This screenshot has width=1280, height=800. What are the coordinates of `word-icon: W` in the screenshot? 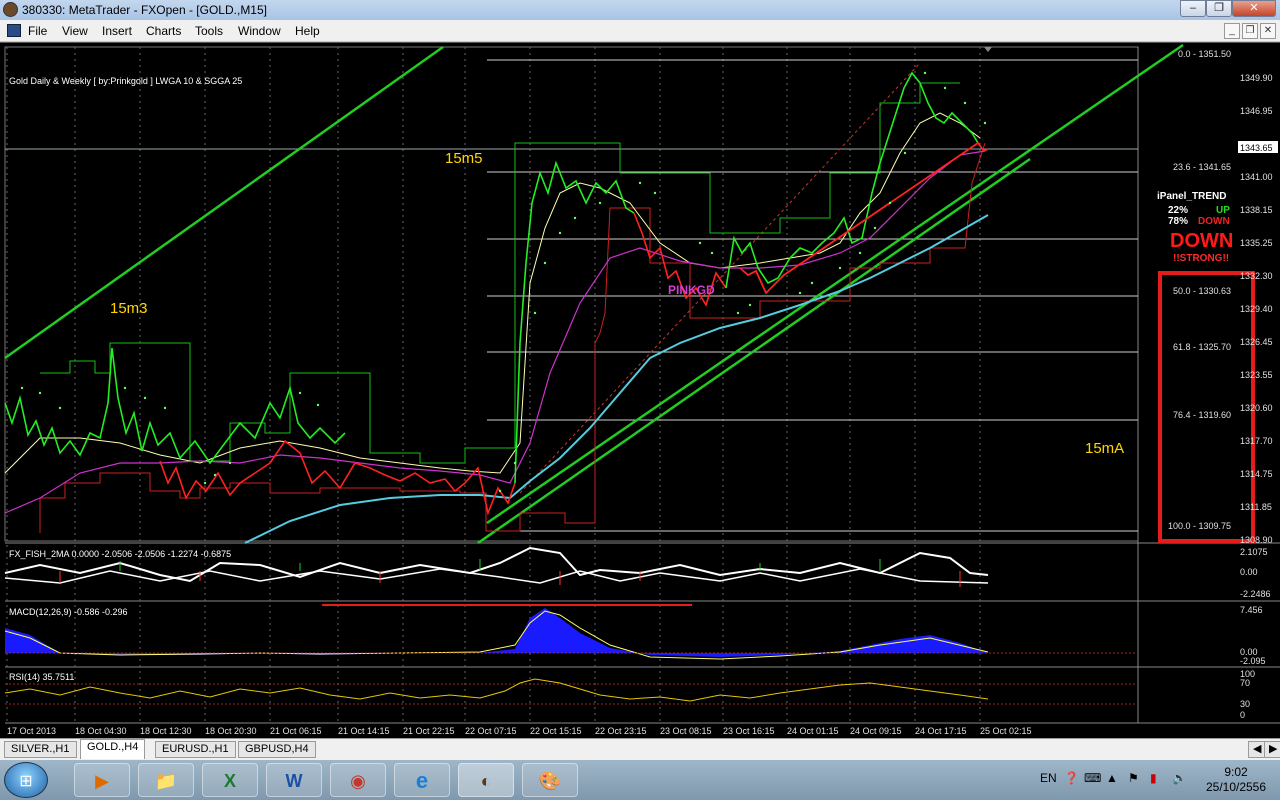 It's located at (294, 781).